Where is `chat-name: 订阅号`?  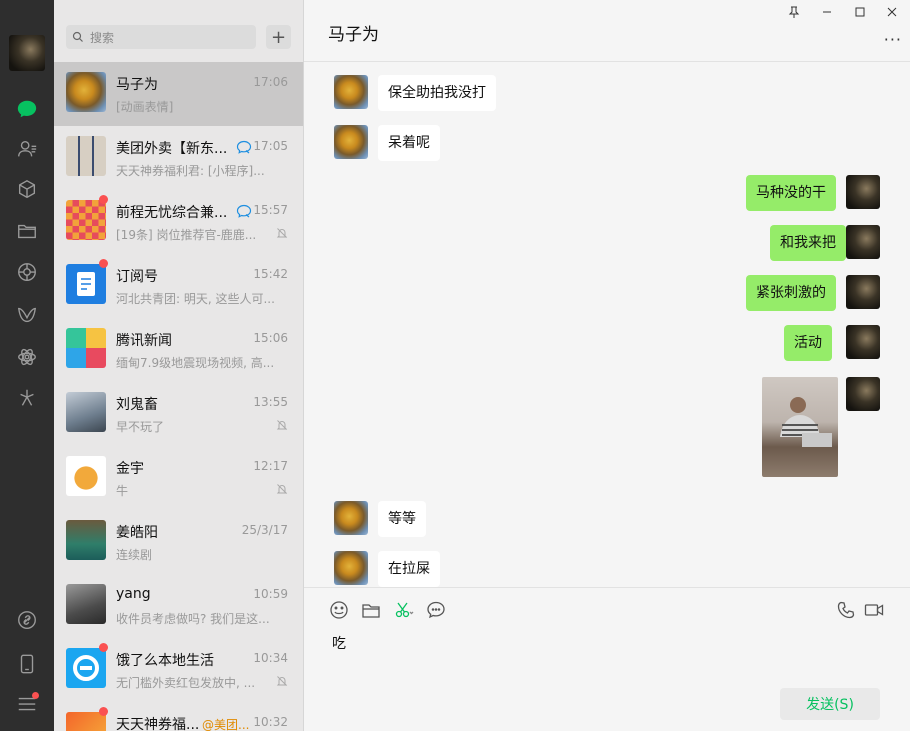 chat-name: 订阅号 is located at coordinates (137, 277).